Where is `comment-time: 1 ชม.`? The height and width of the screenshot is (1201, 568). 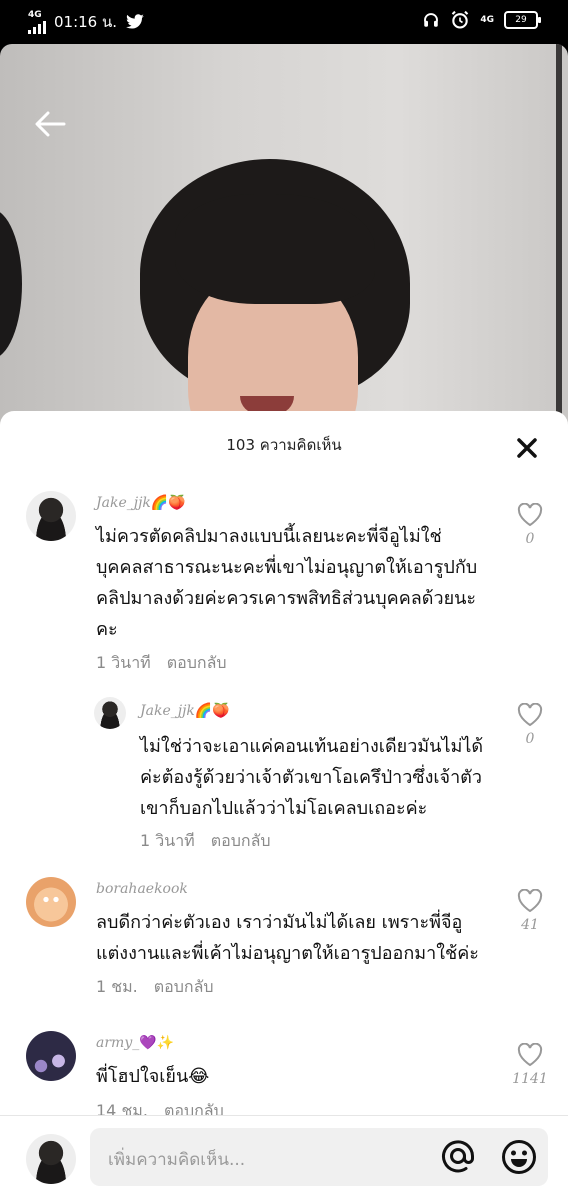
comment-time: 1 ชม. is located at coordinates (117, 986).